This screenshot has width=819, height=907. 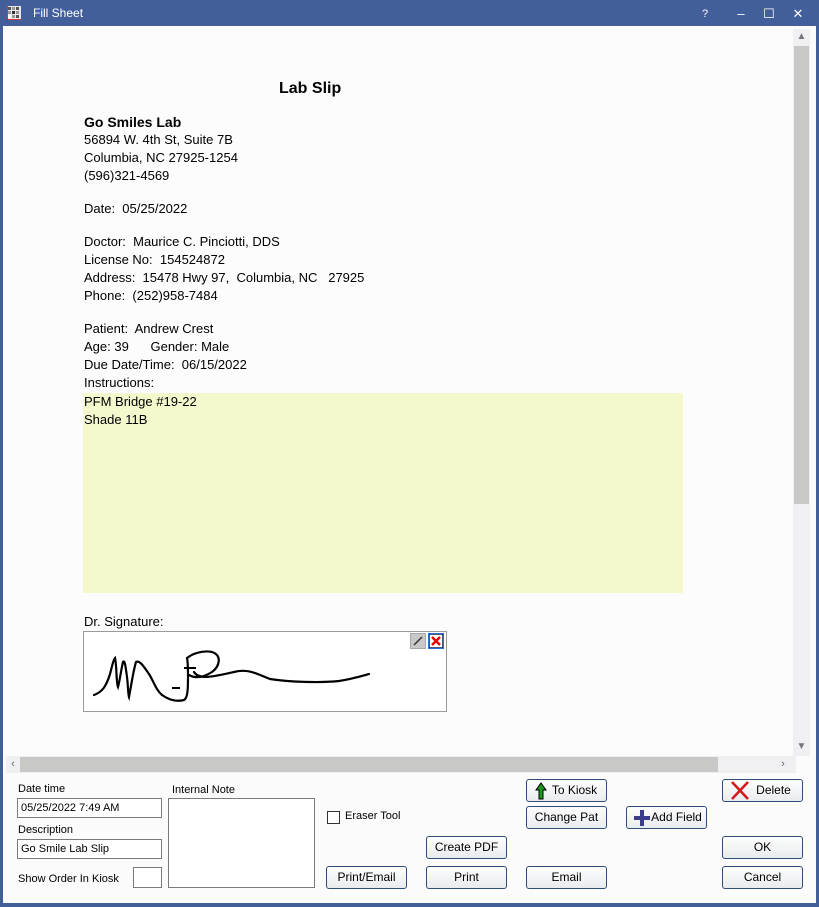 What do you see at coordinates (801, 747) in the screenshot?
I see `scroll-down-icon: ▼` at bounding box center [801, 747].